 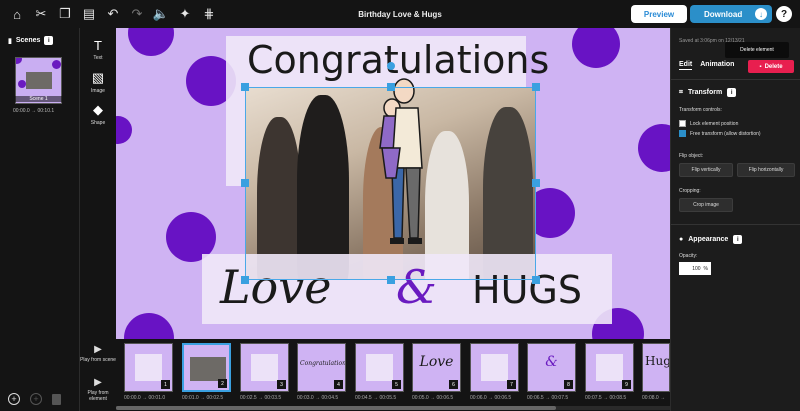 I want to click on scene-actions: + +, so click(x=34, y=399).